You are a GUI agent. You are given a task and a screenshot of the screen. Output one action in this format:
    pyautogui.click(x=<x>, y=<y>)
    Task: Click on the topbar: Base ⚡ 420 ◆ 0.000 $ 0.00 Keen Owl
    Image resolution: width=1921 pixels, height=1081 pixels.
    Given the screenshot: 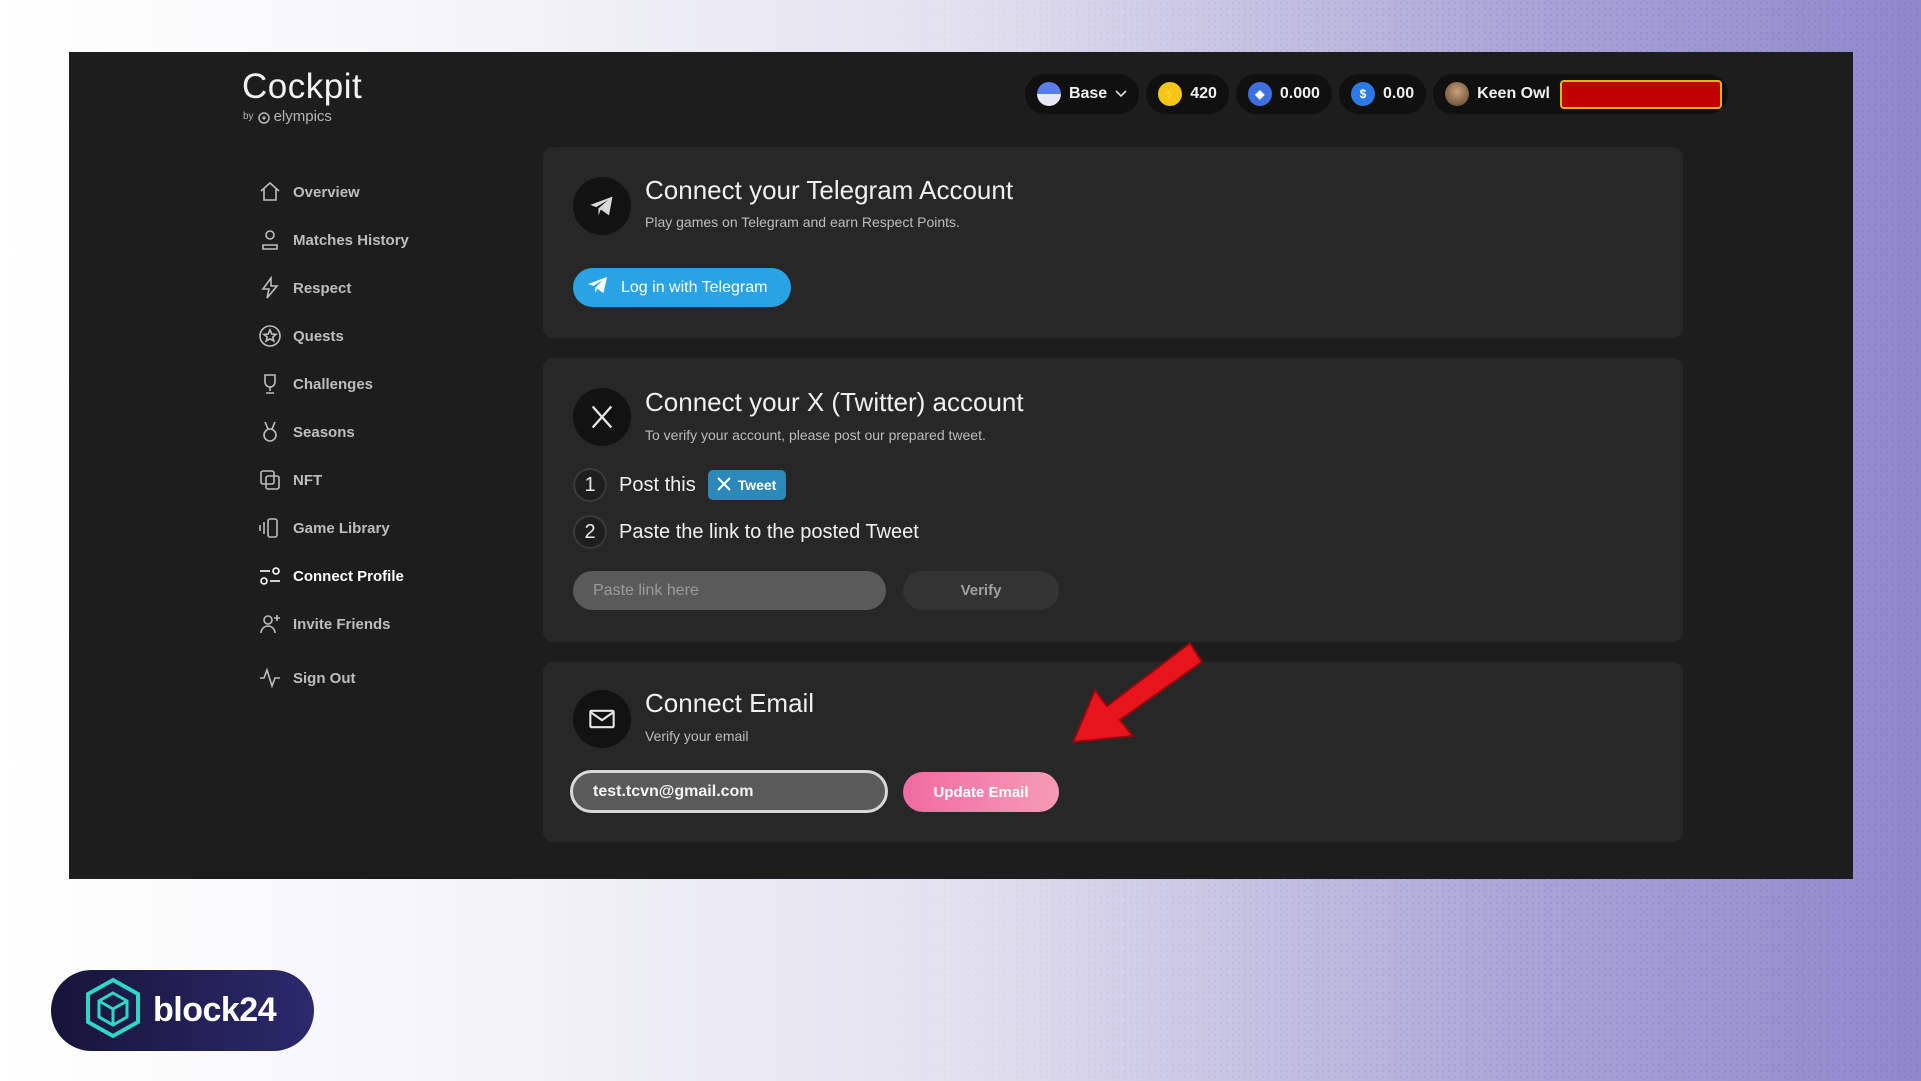 What is the action you would take?
    pyautogui.click(x=1376, y=94)
    